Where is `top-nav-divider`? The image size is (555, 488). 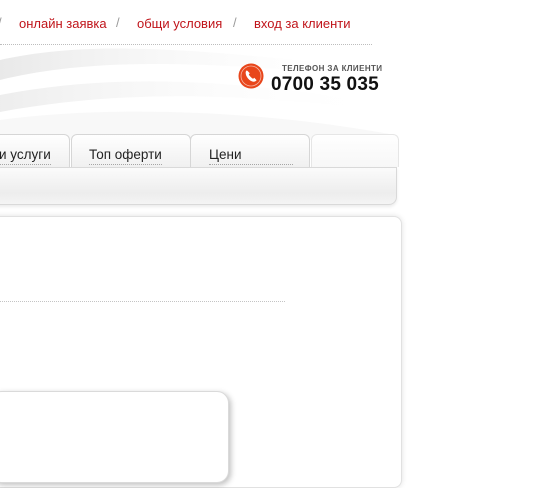
top-nav-divider is located at coordinates (186, 44).